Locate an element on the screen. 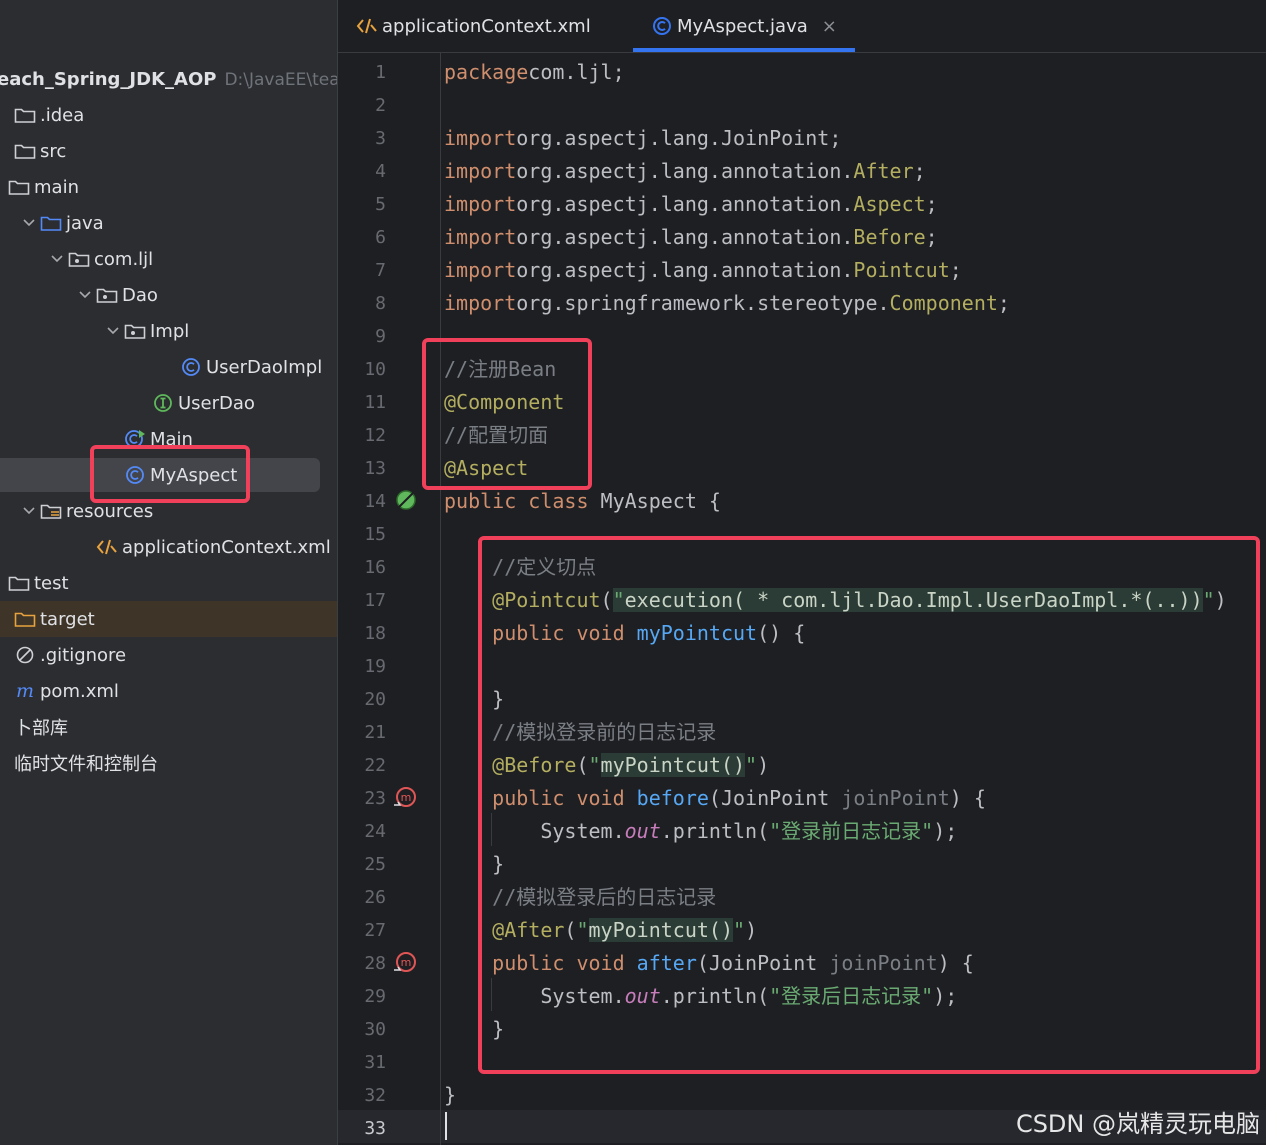  line-number: 32 is located at coordinates (375, 1095).